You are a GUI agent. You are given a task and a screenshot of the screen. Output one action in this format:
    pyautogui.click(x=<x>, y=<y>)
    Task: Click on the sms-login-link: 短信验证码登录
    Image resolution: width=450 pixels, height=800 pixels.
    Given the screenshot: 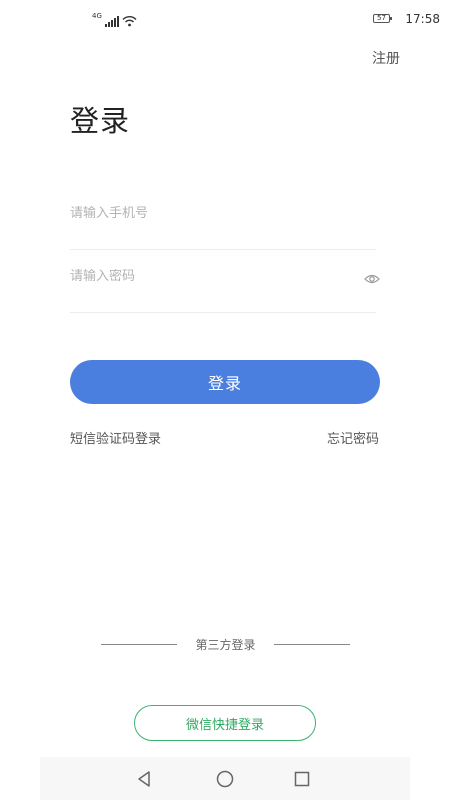 What is the action you would take?
    pyautogui.click(x=115, y=437)
    